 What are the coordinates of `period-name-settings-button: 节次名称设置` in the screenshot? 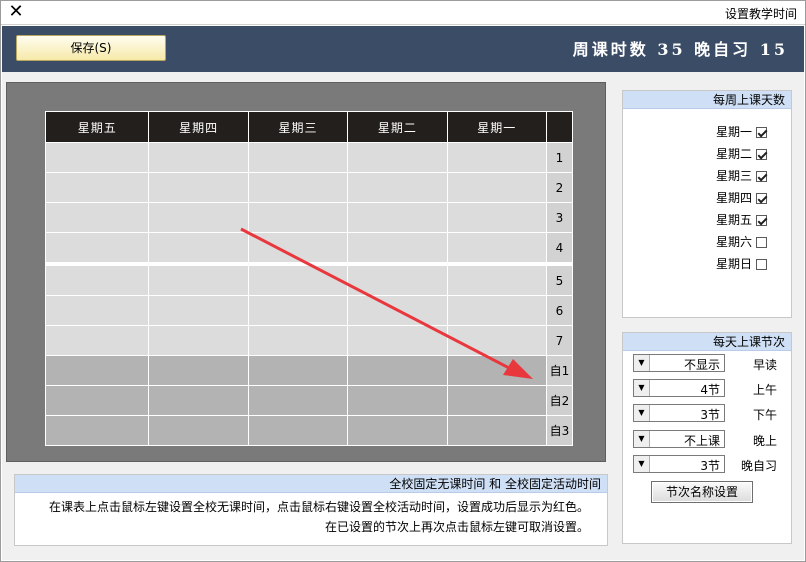 It's located at (702, 492).